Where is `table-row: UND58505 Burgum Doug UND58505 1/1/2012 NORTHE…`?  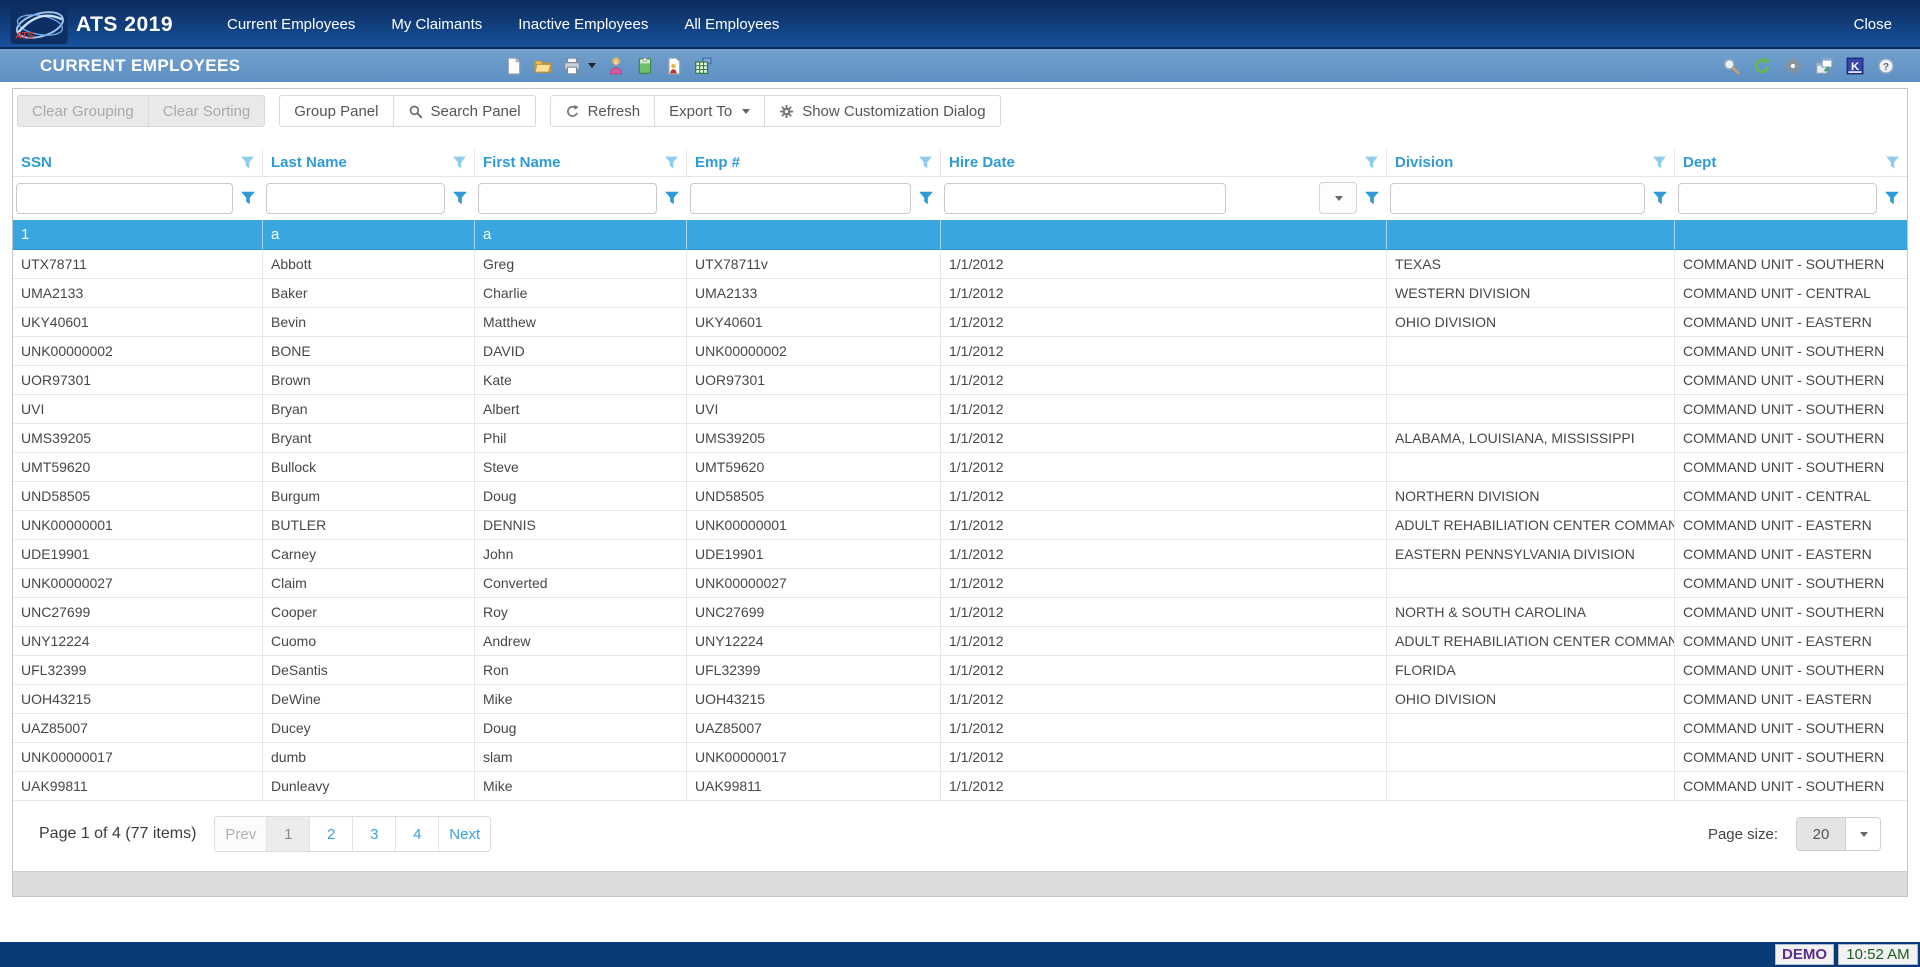
table-row: UND58505 Burgum Doug UND58505 1/1/2012 NORTHE… is located at coordinates (960, 496).